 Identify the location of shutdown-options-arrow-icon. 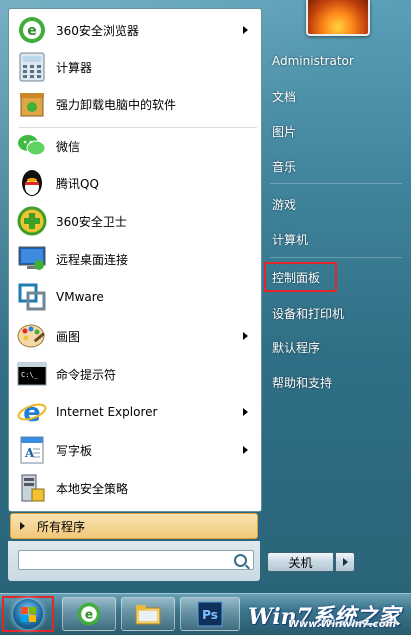
(345, 562).